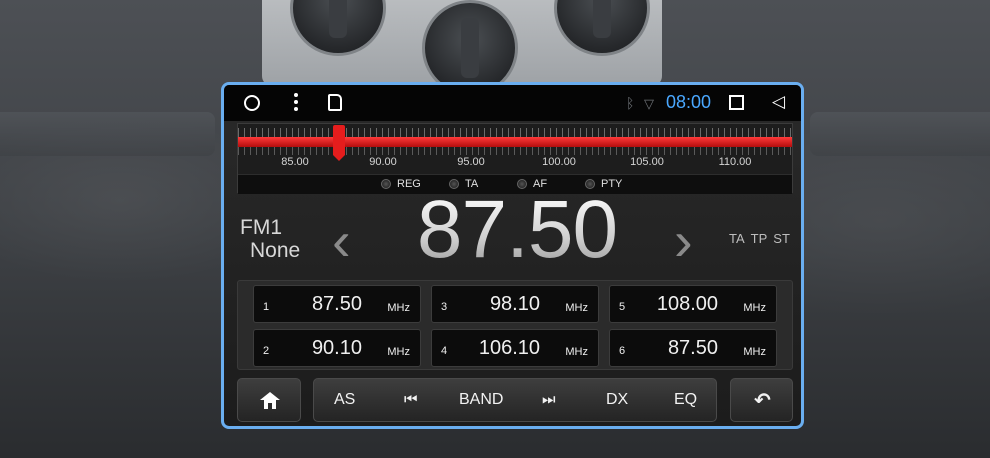  Describe the element at coordinates (683, 241) in the screenshot. I see `chevron-right-icon: ›` at that location.